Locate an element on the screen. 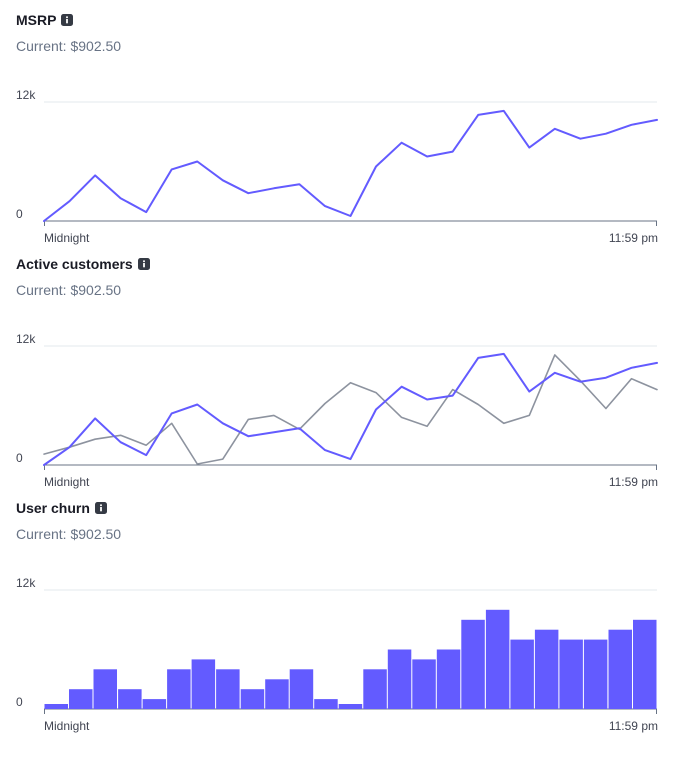 The width and height of the screenshot is (674, 782). chart-title: MSRP is located at coordinates (36, 20).